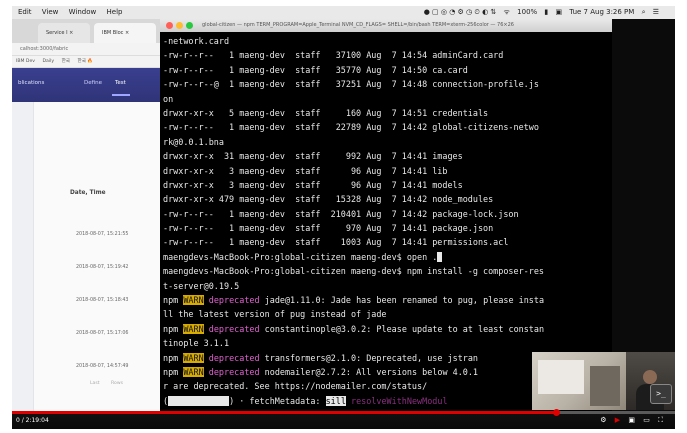 Image resolution: width=687 pixels, height=433 pixels. What do you see at coordinates (169, 25) in the screenshot?
I see `close-window-icon` at bounding box center [169, 25].